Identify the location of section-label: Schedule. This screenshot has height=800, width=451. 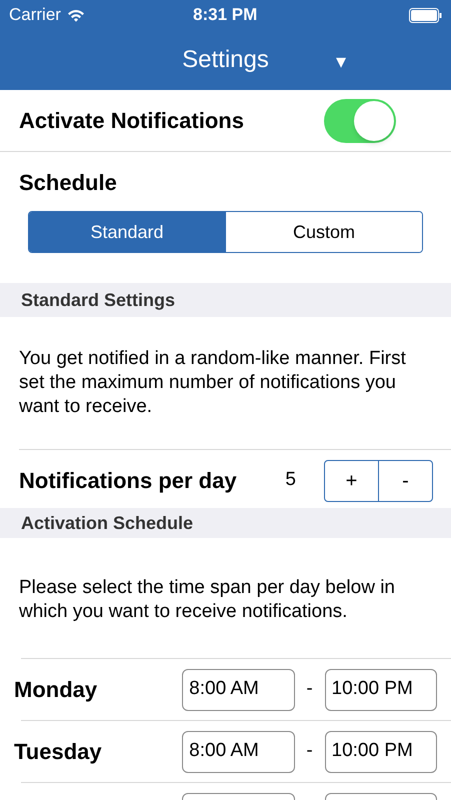
(68, 183).